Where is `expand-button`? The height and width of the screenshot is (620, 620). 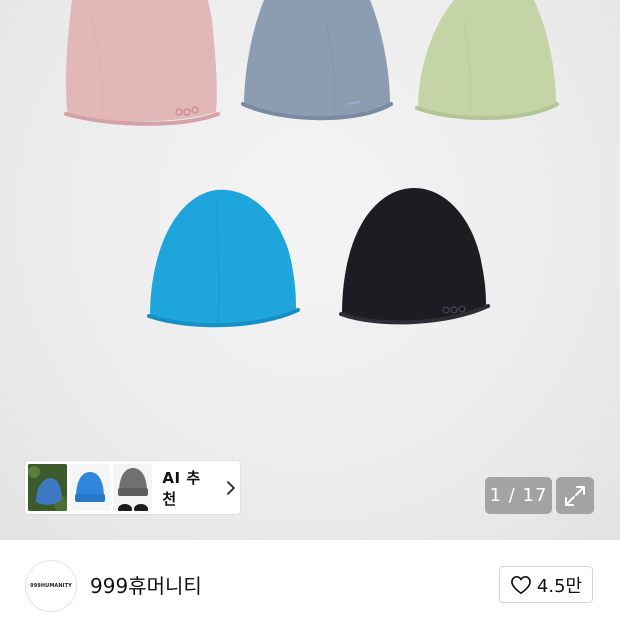
expand-button is located at coordinates (575, 495).